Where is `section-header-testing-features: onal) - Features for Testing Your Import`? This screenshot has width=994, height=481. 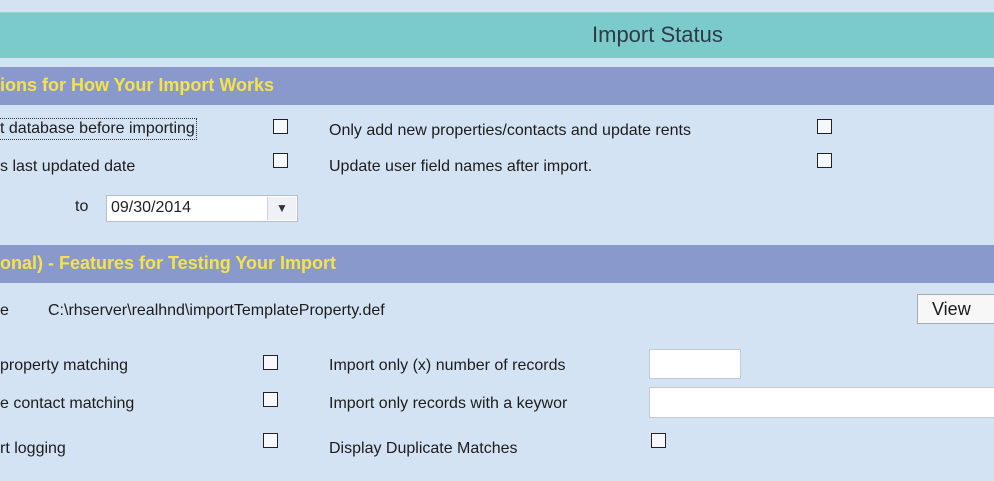
section-header-testing-features: onal) - Features for Testing Your Import is located at coordinates (497, 264).